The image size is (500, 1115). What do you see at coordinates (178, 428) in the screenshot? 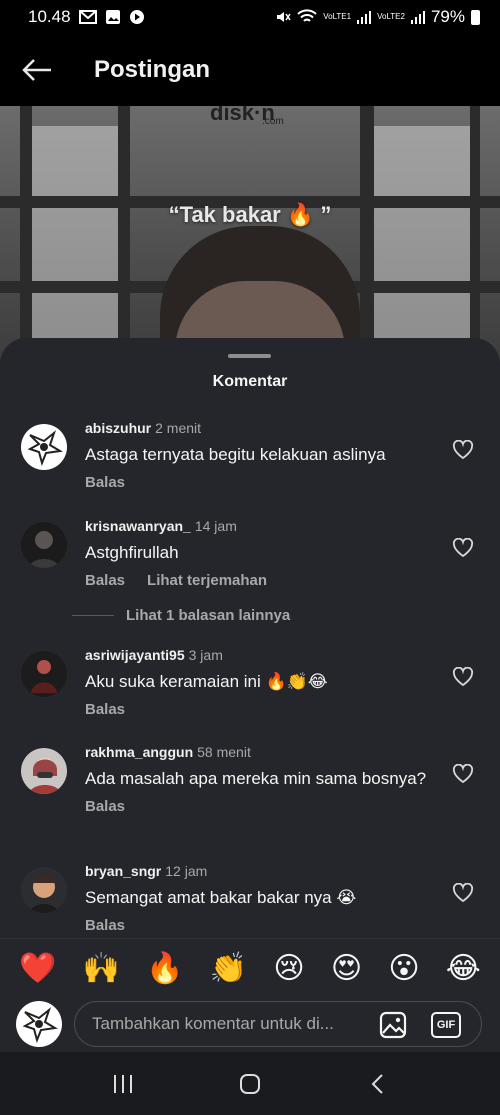
I see `comment-time: 2 menit` at bounding box center [178, 428].